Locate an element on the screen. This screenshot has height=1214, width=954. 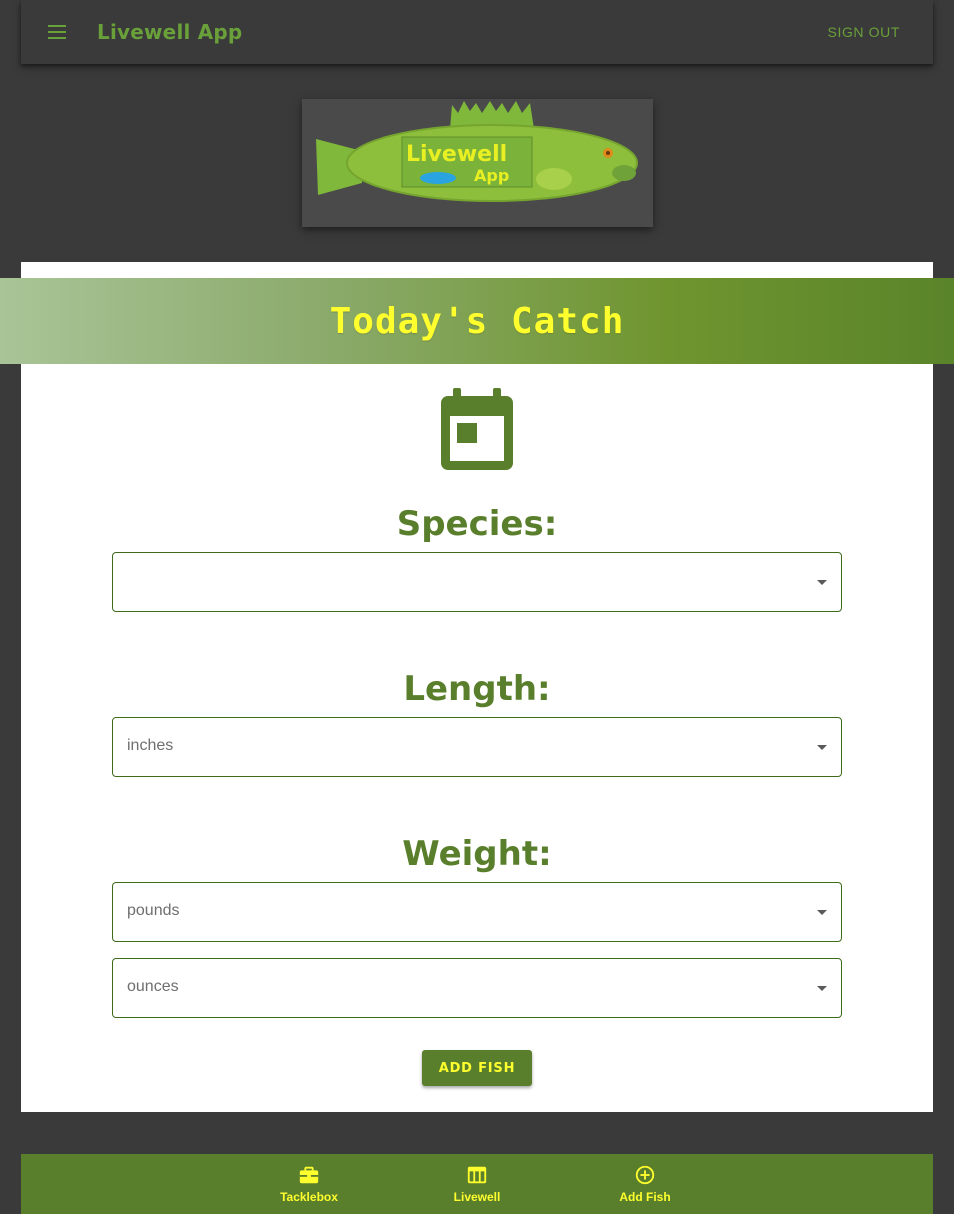
todays-catch-banner: Today's Catch is located at coordinates (477, 321).